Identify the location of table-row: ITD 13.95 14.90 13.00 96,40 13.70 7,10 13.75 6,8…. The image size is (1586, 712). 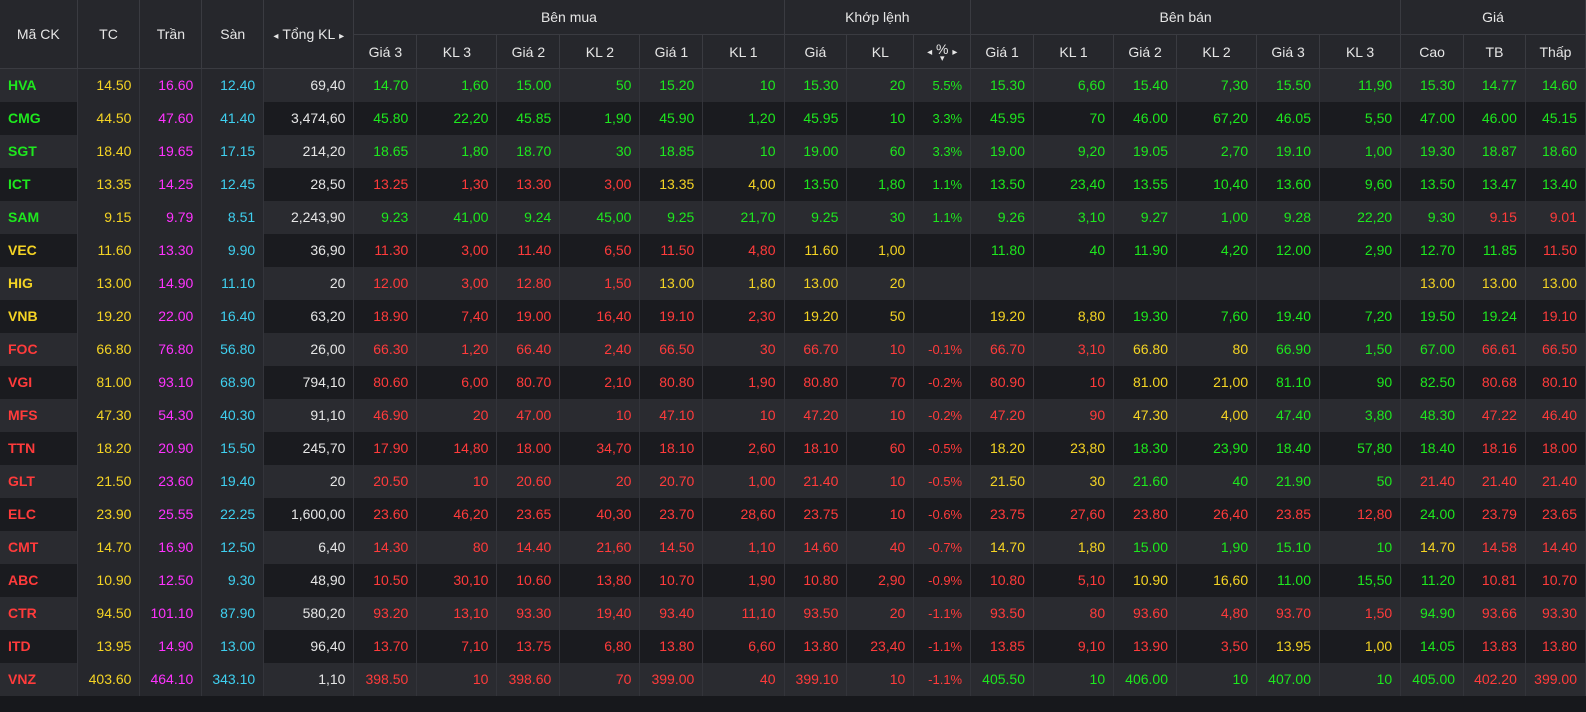
(793, 646).